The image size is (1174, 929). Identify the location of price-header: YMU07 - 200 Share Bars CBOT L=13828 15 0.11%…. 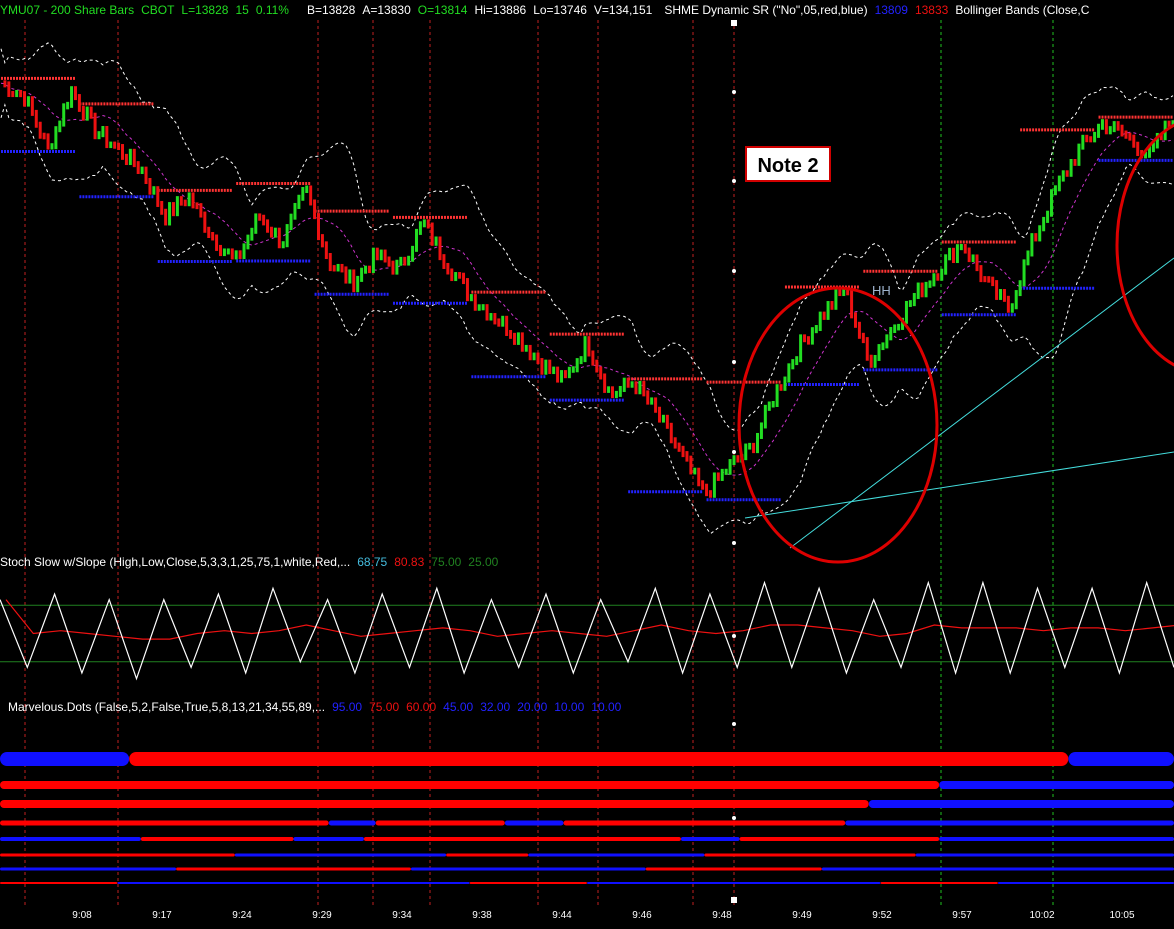
(548, 10).